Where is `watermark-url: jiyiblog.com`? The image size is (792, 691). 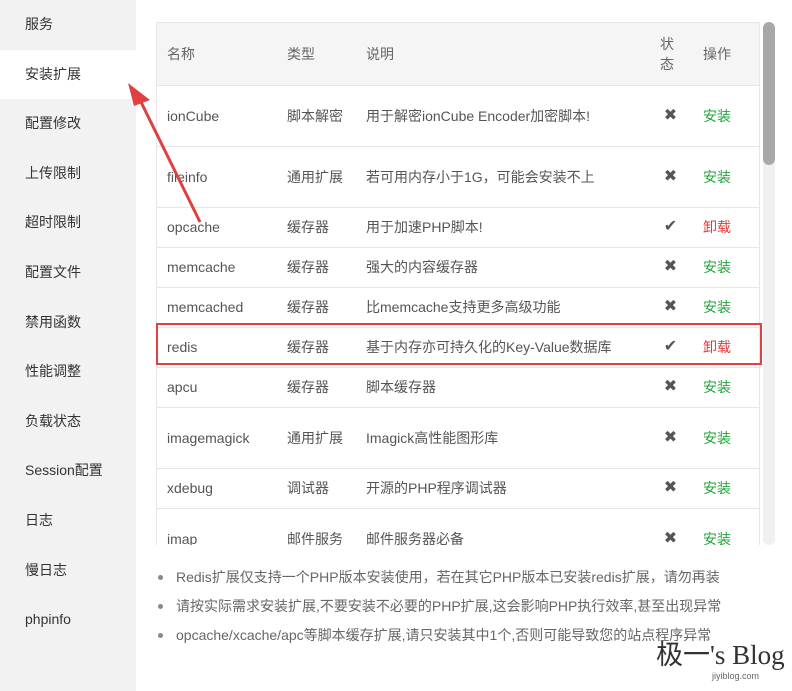 watermark-url: jiyiblog.com is located at coordinates (736, 676).